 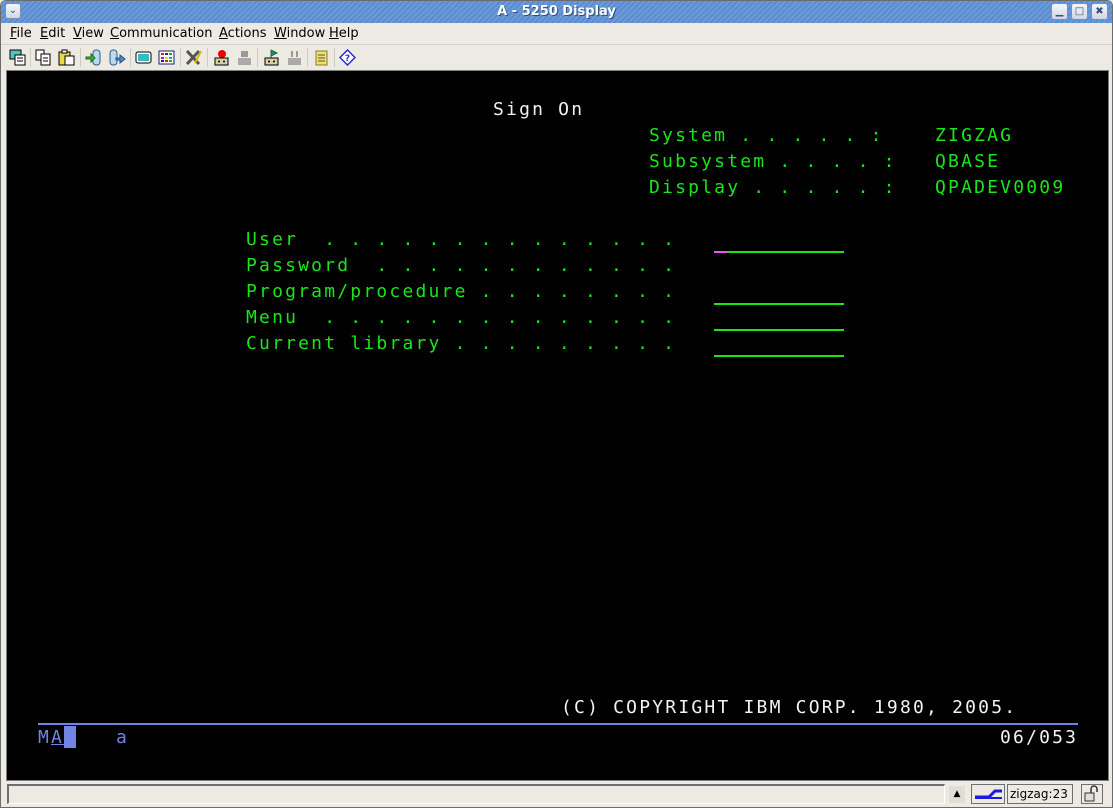 I want to click on copyright-notice: (C) COPYRIGHT IBM CORP. 1980, 2005., so click(x=789, y=707).